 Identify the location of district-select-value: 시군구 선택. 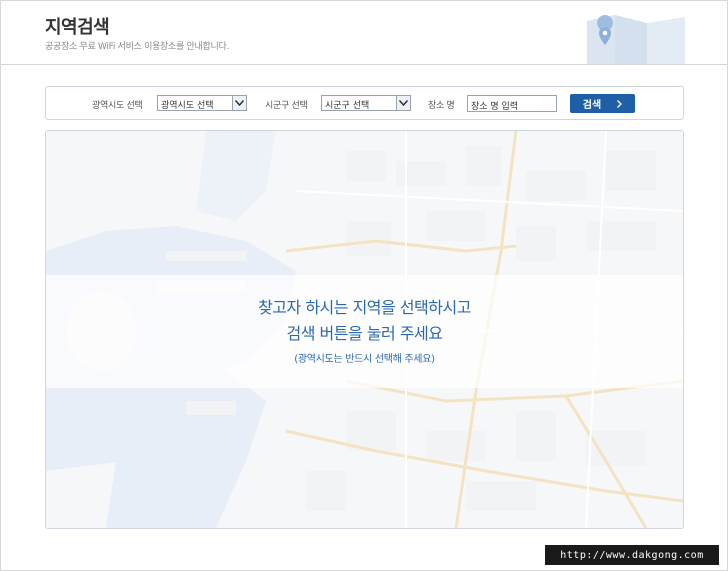
(347, 106).